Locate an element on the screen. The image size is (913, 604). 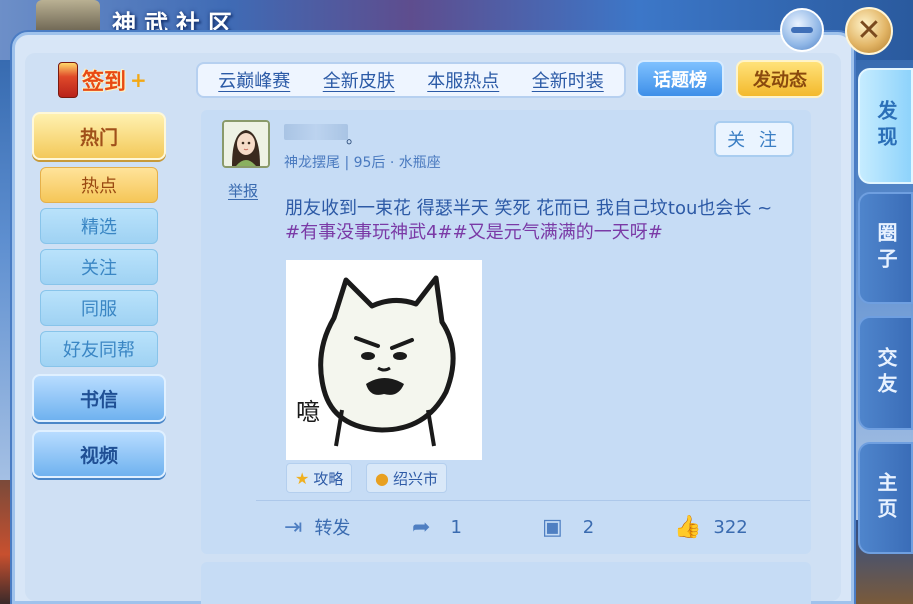
signin-button: 签到 + is located at coordinates (102, 80).